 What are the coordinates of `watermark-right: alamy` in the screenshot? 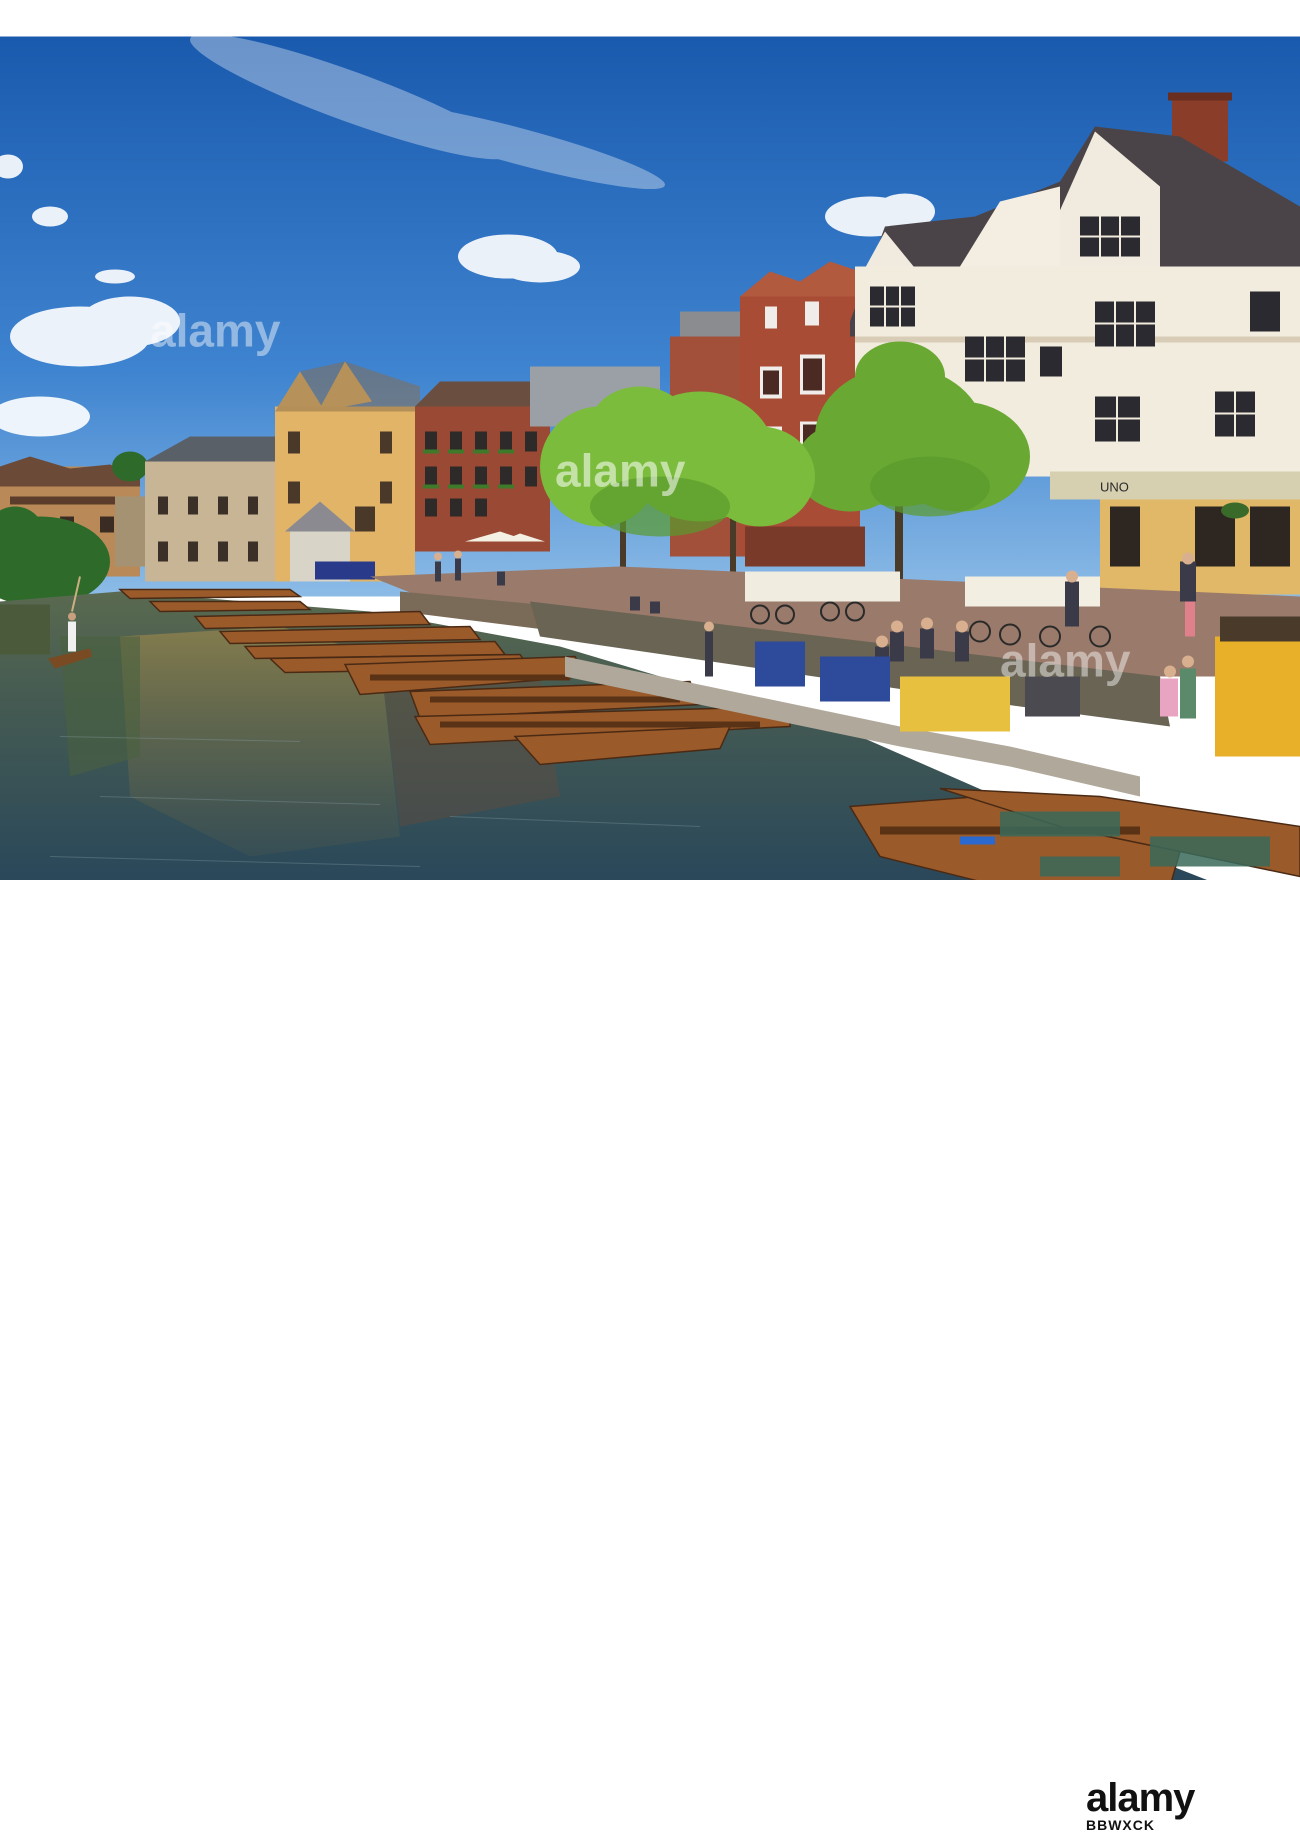 It's located at (1065, 661).